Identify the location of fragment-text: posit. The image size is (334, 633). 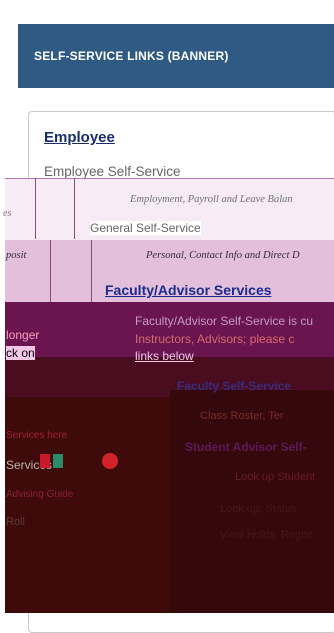
(16, 255).